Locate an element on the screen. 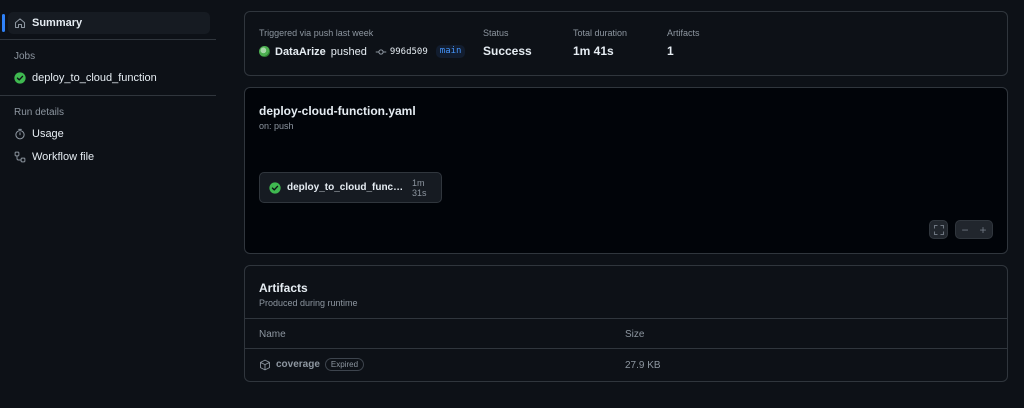  zoom-controls: − + is located at coordinates (974, 229).